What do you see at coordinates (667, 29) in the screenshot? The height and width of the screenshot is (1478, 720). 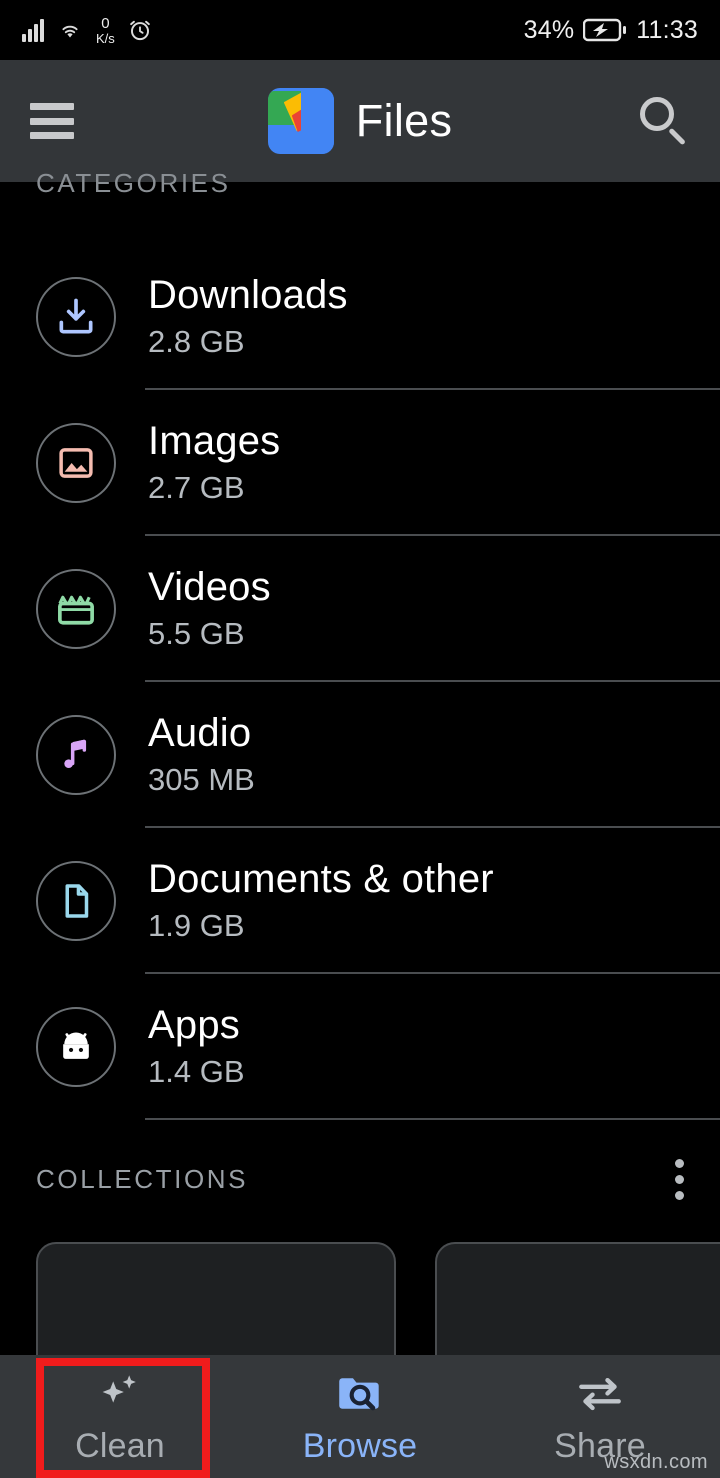 I see `clock: 11:33` at bounding box center [667, 29].